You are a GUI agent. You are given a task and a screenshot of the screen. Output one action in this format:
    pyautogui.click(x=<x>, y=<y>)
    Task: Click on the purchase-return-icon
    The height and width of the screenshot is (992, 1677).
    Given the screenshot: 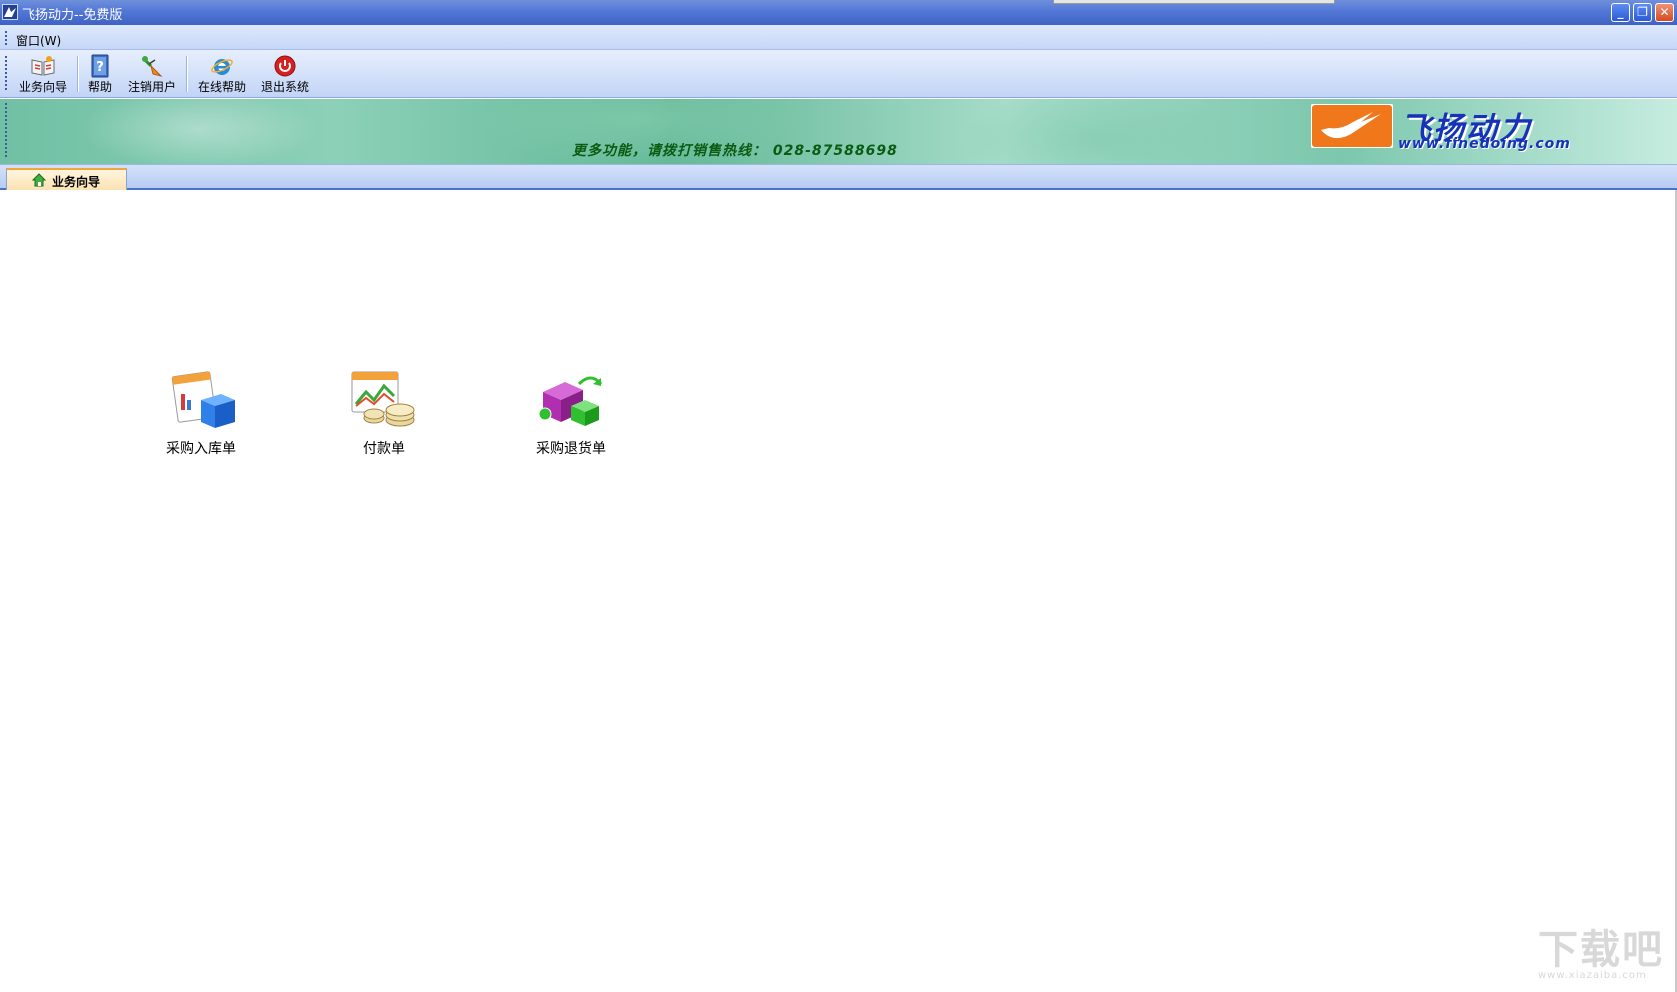 What is the action you would take?
    pyautogui.click(x=570, y=401)
    